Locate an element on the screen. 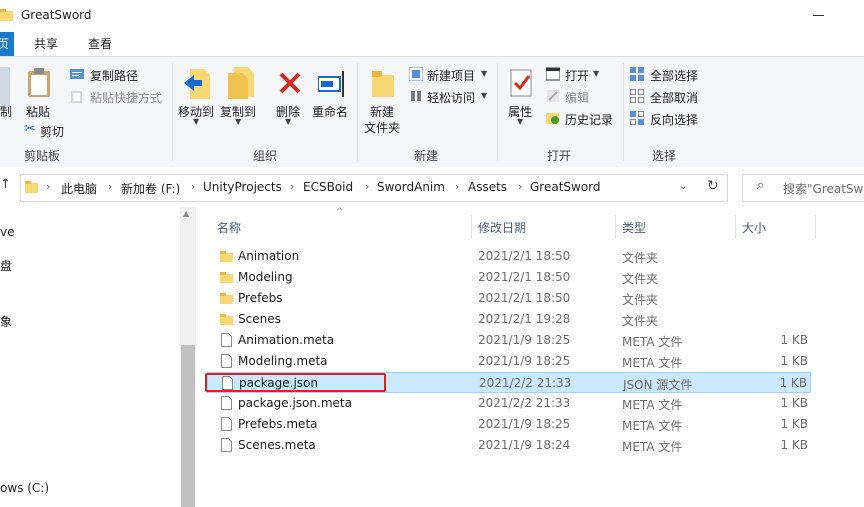 This screenshot has height=507, width=864. history-icon is located at coordinates (552, 118).